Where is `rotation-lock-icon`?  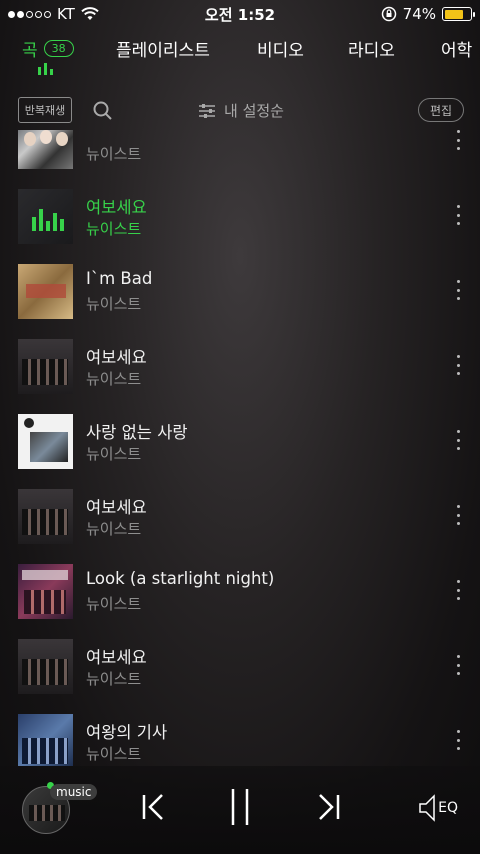
rotation-lock-icon is located at coordinates (388, 14).